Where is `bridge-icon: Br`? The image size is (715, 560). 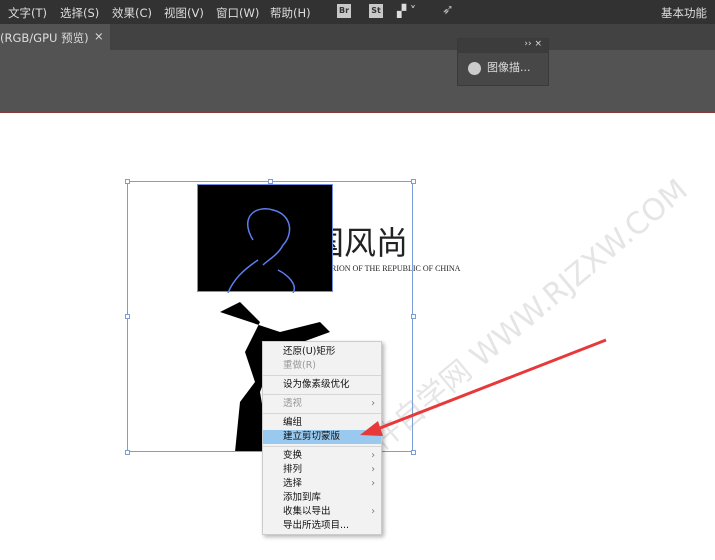
bridge-icon: Br is located at coordinates (344, 11).